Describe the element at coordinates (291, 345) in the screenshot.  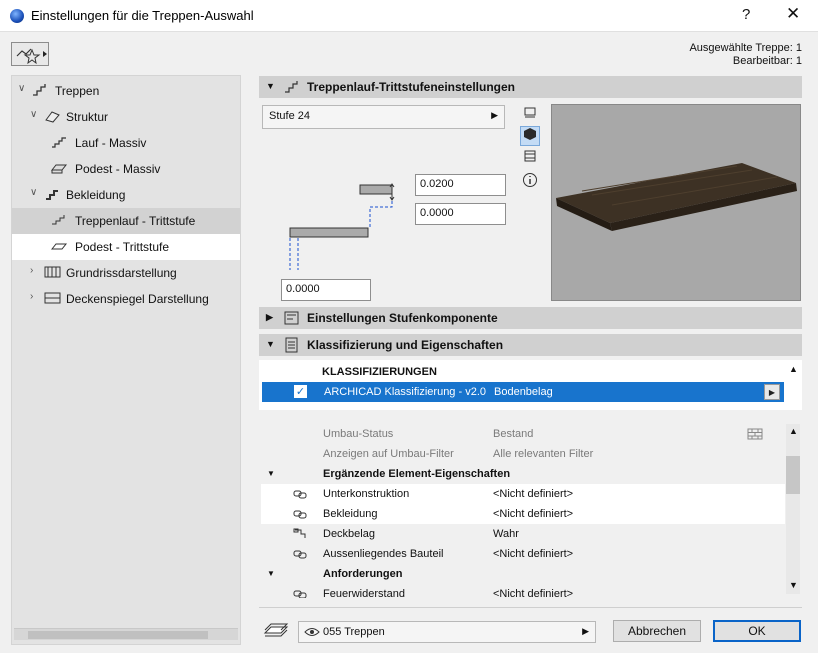
I see `document-icon` at that location.